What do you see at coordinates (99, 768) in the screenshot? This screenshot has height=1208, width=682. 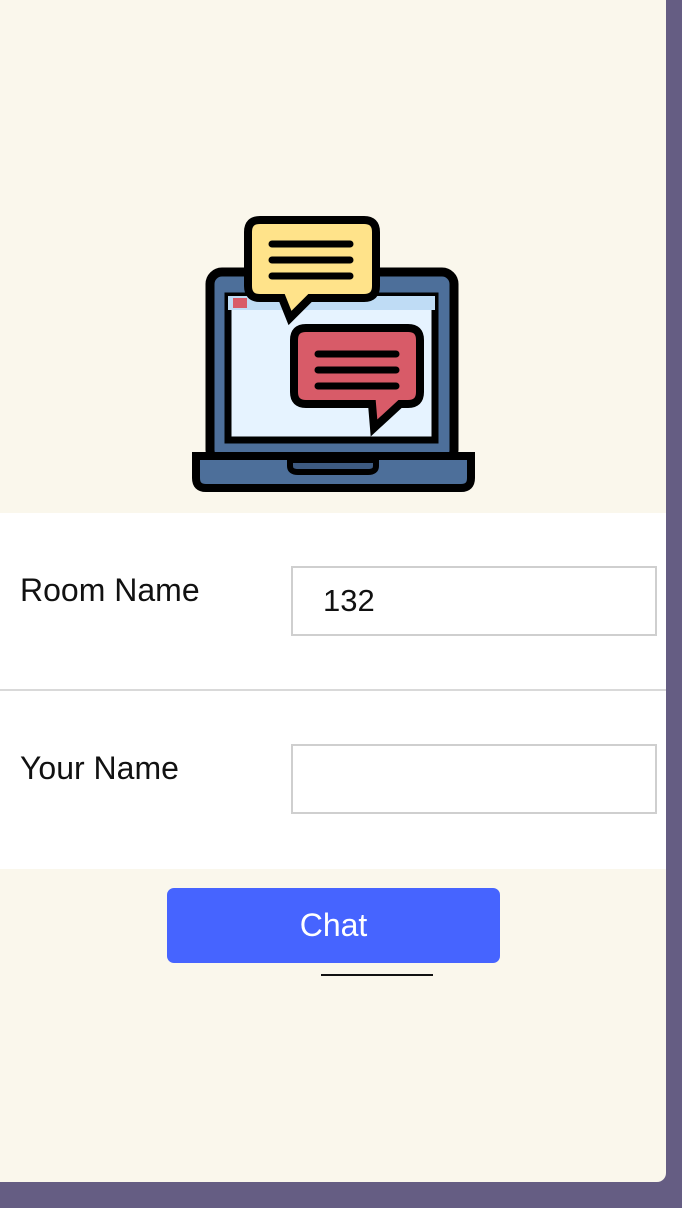 I see `your-name-label: Your Name` at bounding box center [99, 768].